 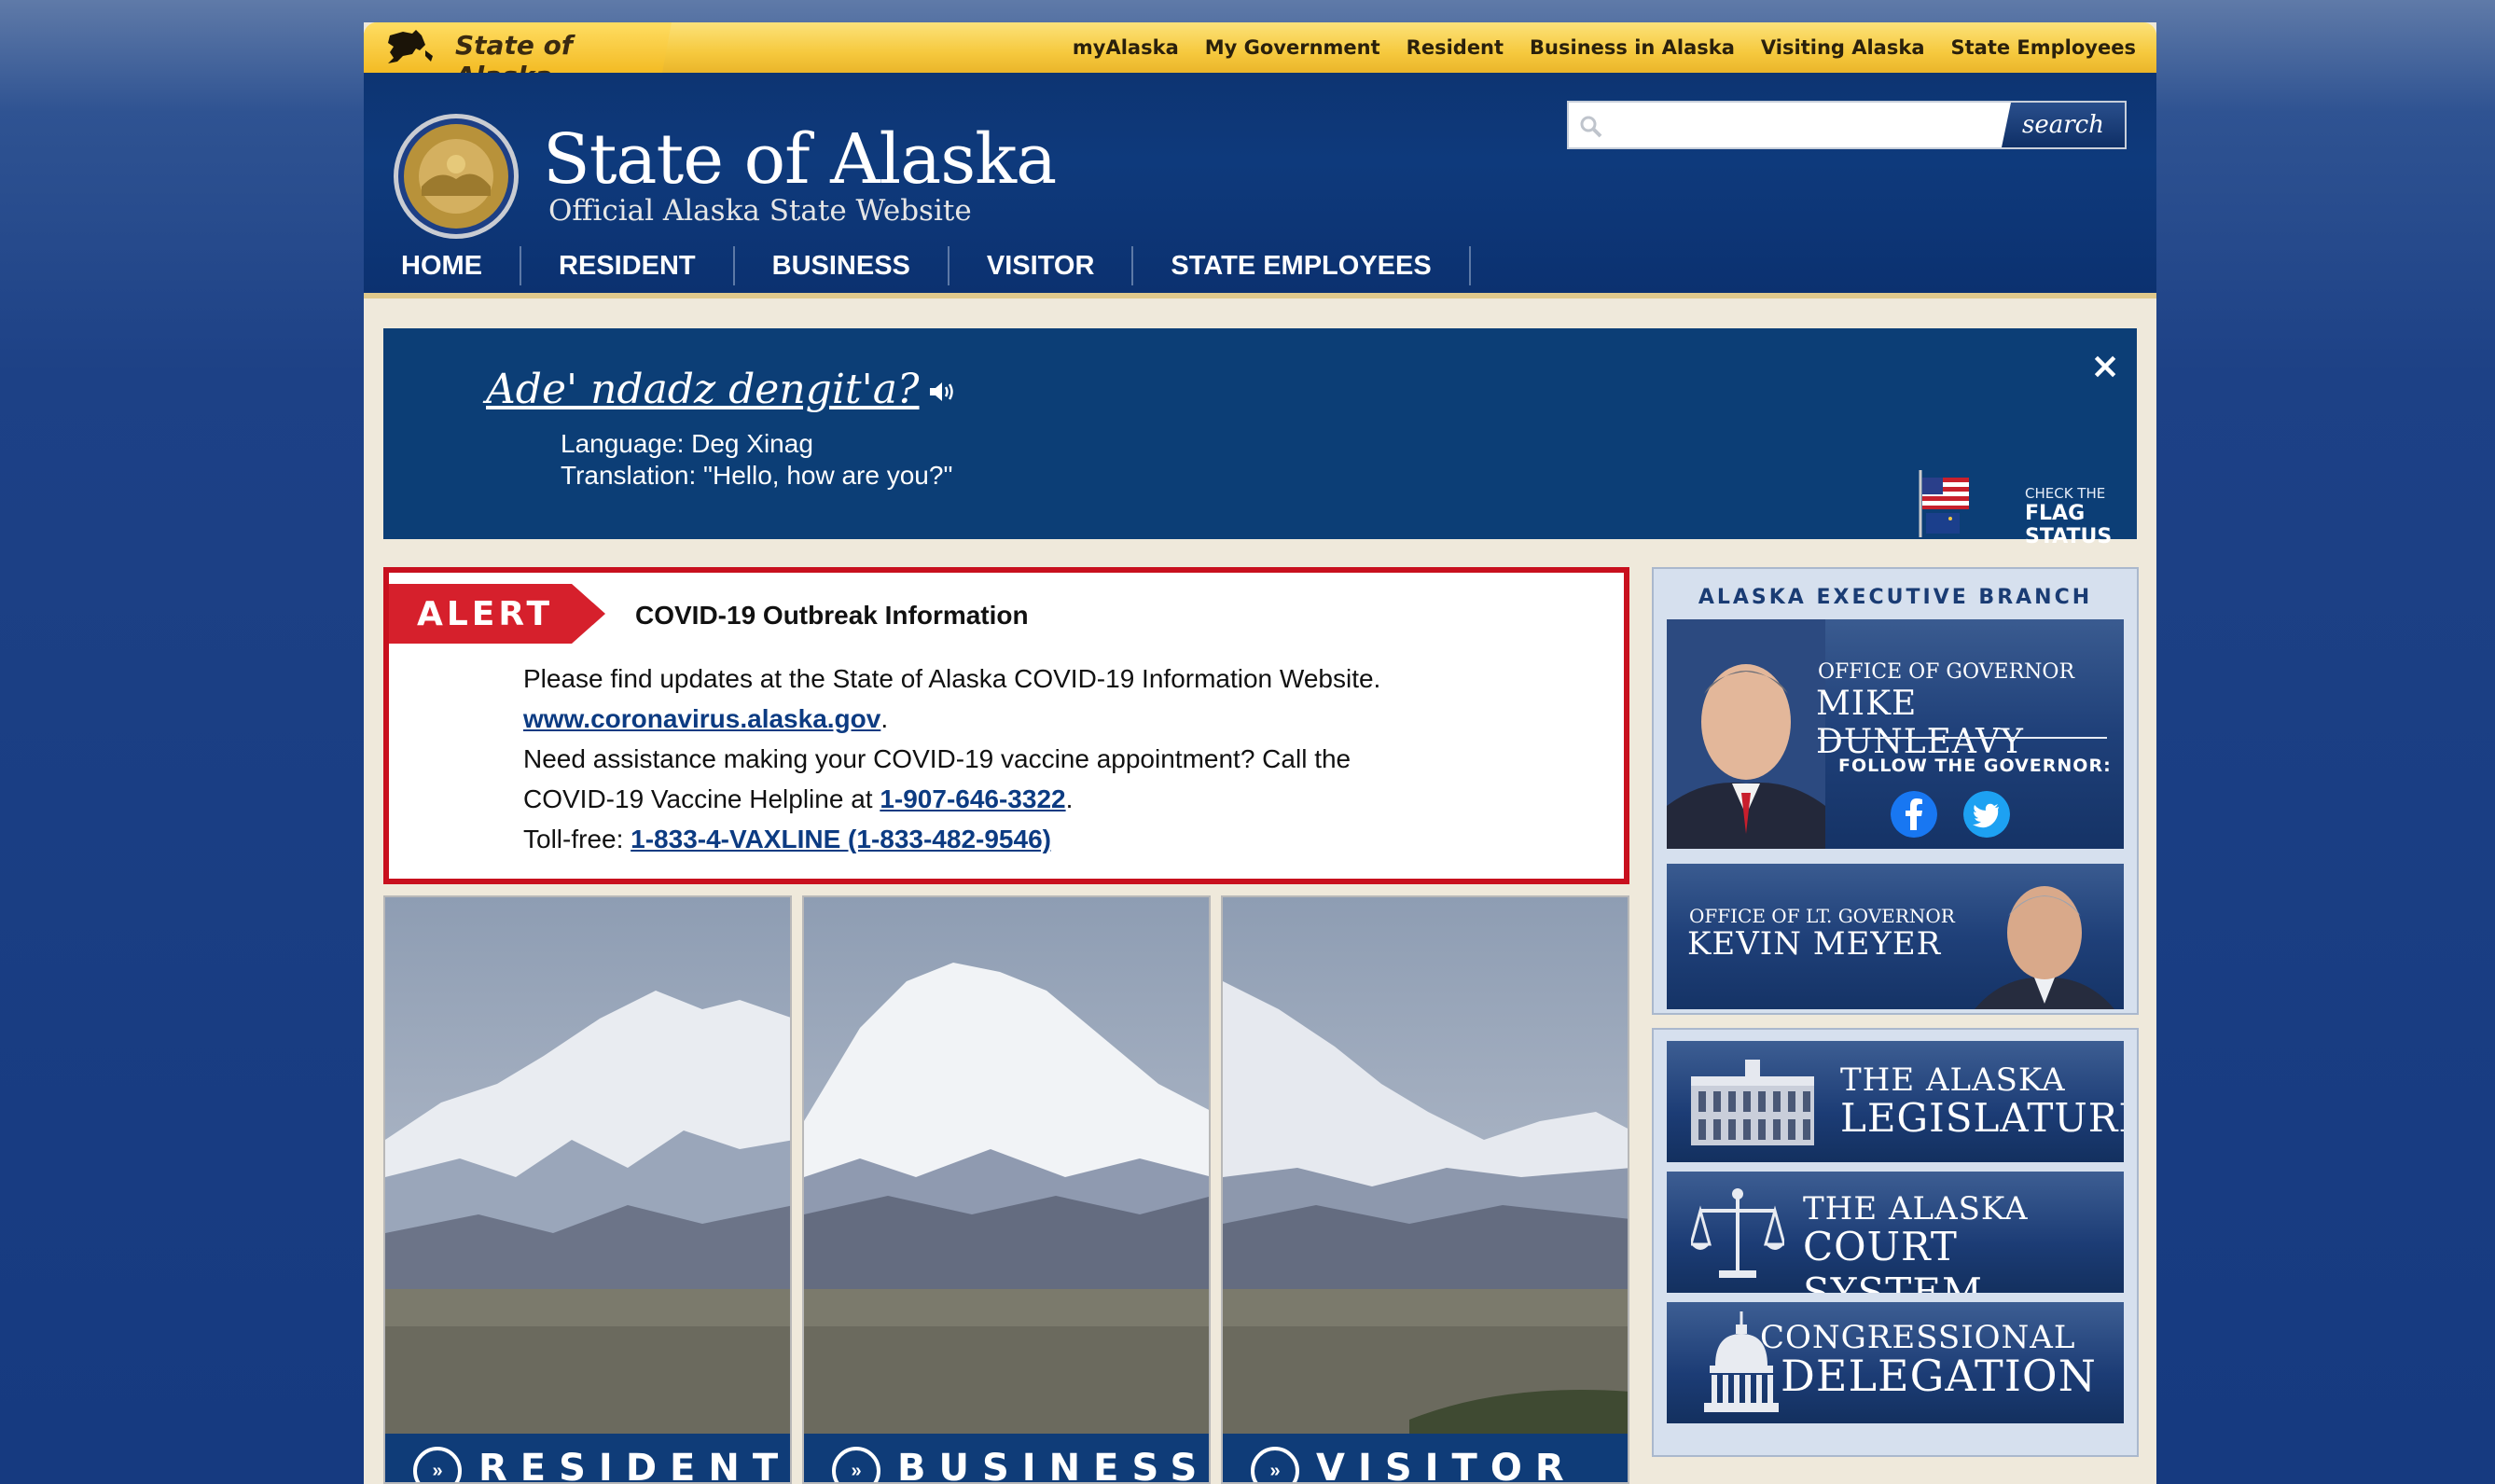 I want to click on nav-business: BUSINESS, so click(x=842, y=265).